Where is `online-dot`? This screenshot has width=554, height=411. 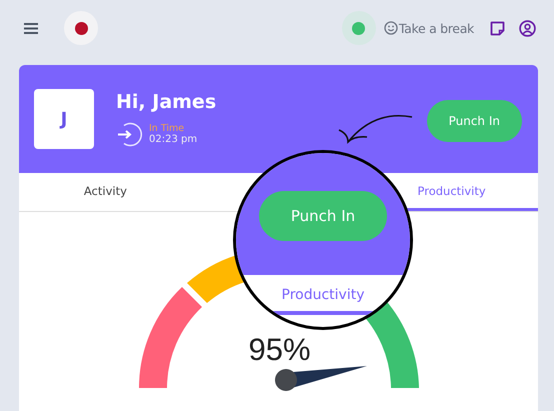
online-dot is located at coordinates (359, 28).